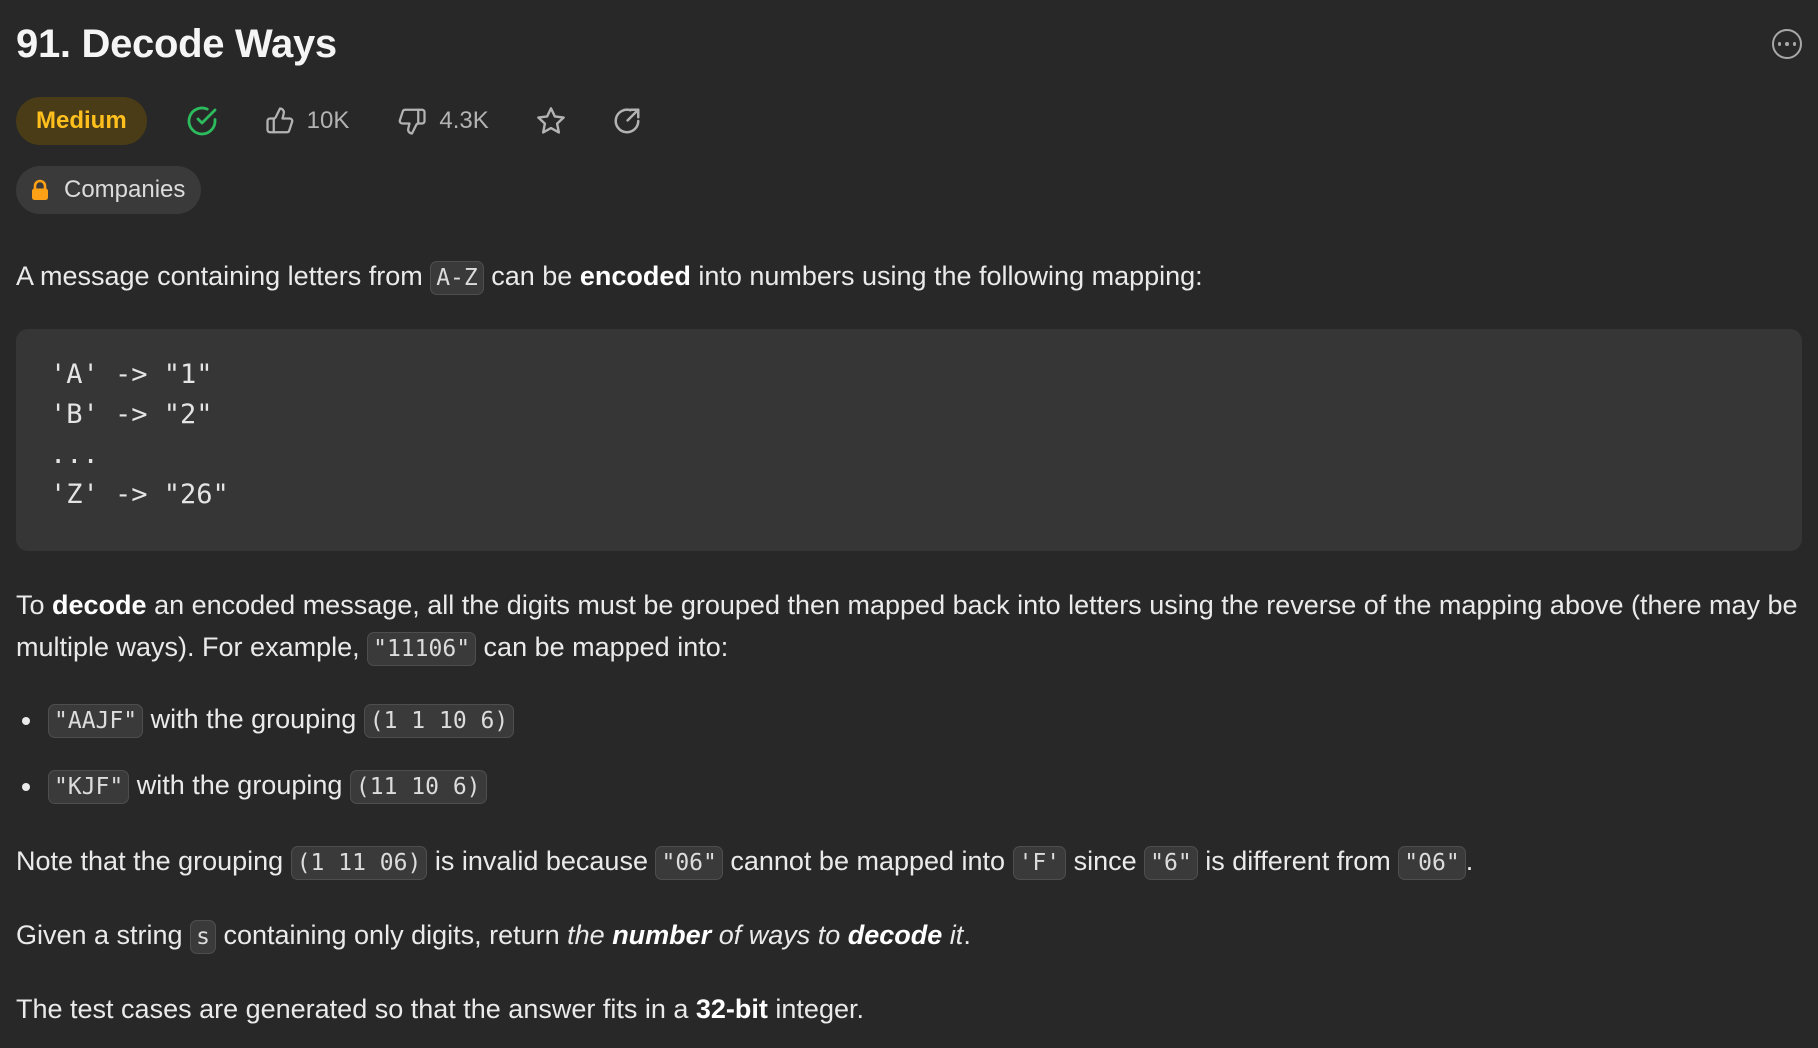 Image resolution: width=1818 pixels, height=1048 pixels. What do you see at coordinates (96, 721) in the screenshot?
I see `inline-code: "AAJF"` at bounding box center [96, 721].